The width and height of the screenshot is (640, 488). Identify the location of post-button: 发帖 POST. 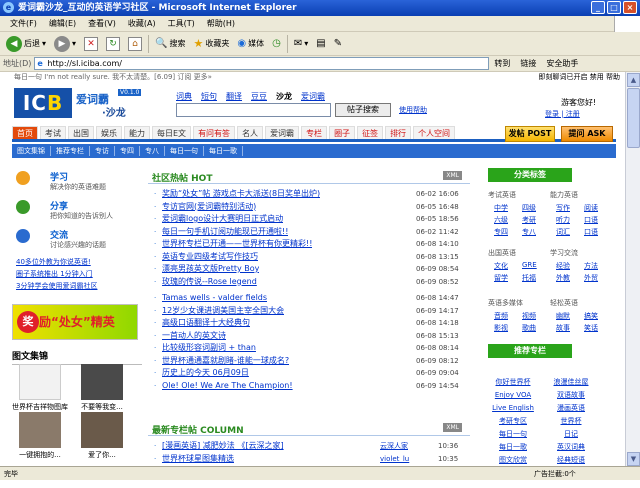
(530, 134).